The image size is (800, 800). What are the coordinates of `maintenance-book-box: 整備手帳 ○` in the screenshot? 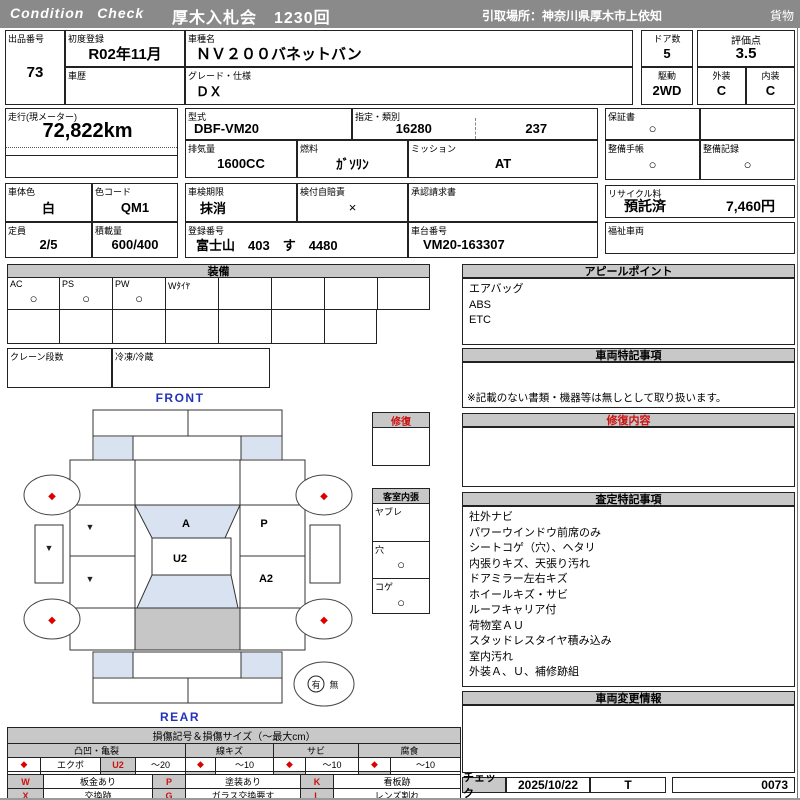 It's located at (652, 160).